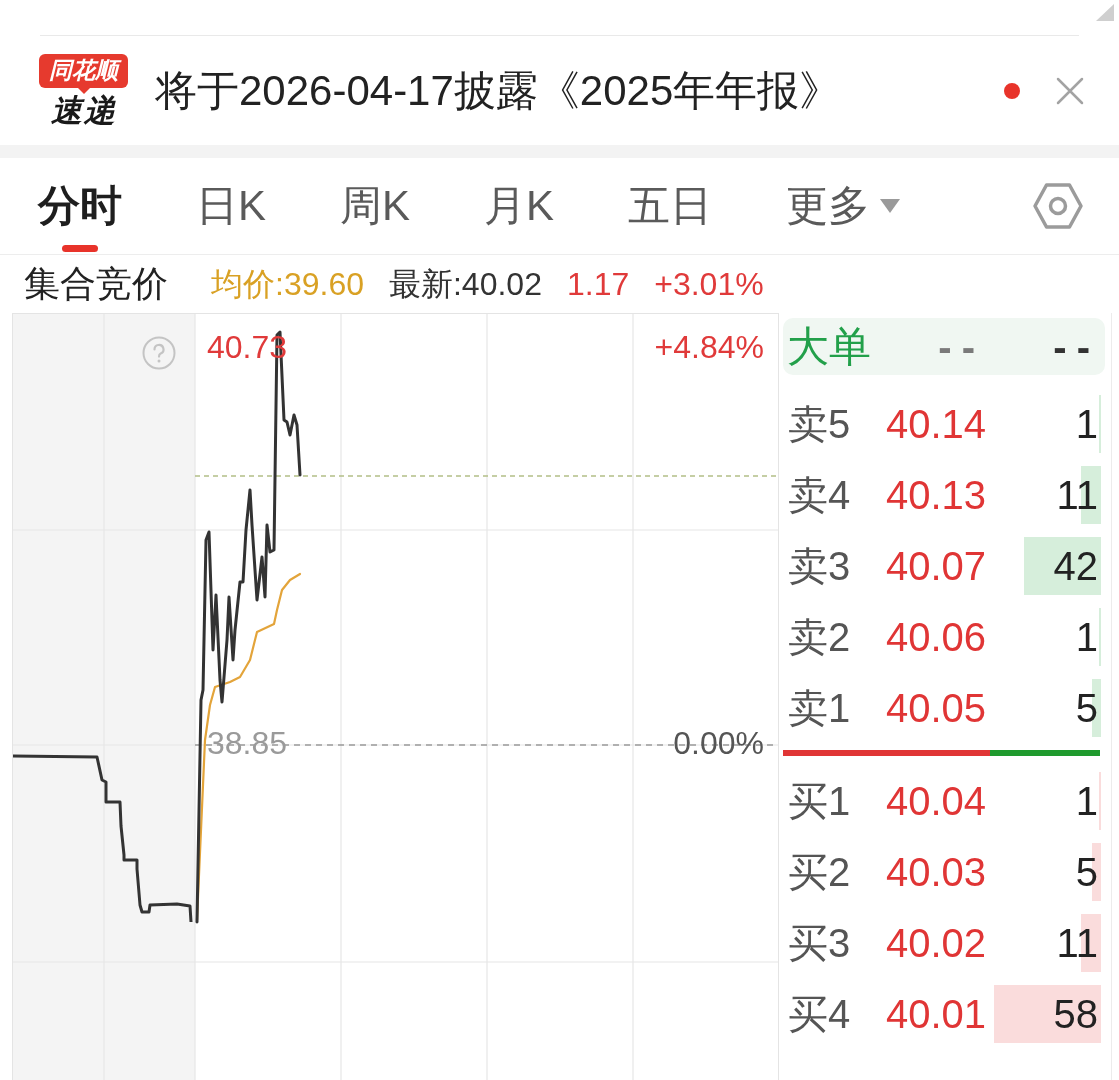 Image resolution: width=1119 pixels, height=1080 pixels. Describe the element at coordinates (937, 707) in the screenshot. I see `order-price: 40.05` at that location.